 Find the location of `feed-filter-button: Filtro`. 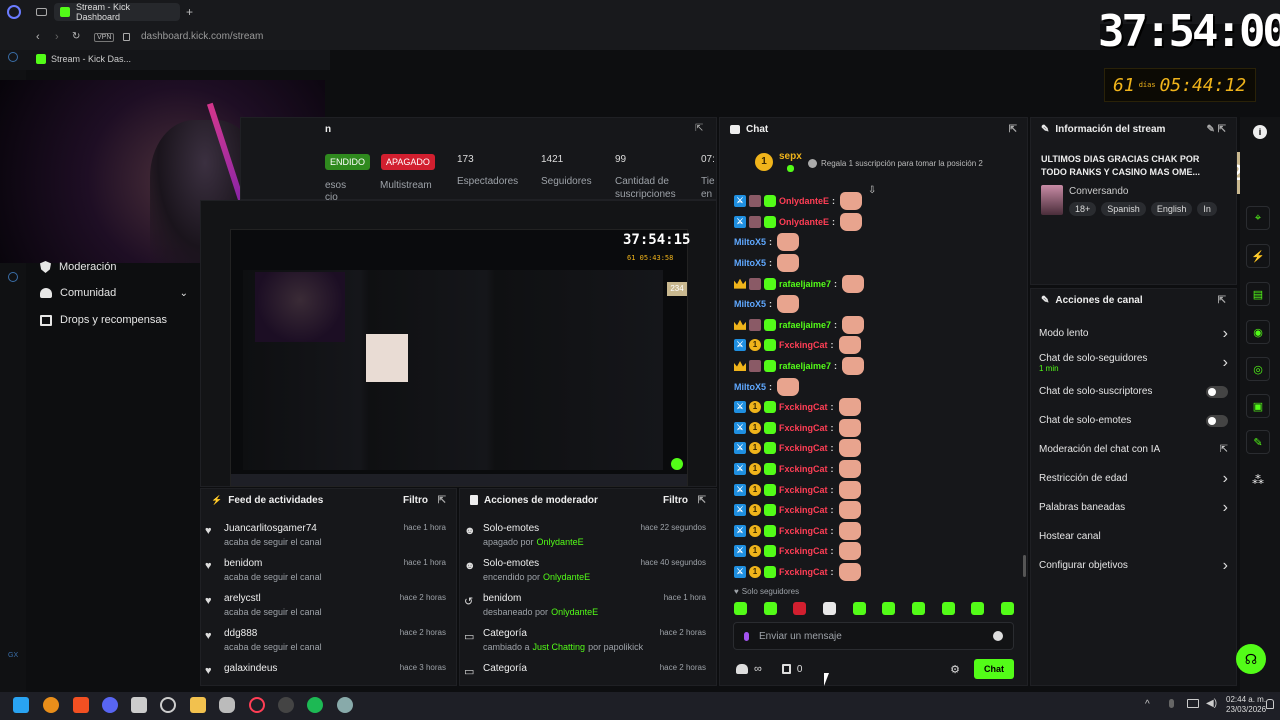

feed-filter-button: Filtro is located at coordinates (415, 500).